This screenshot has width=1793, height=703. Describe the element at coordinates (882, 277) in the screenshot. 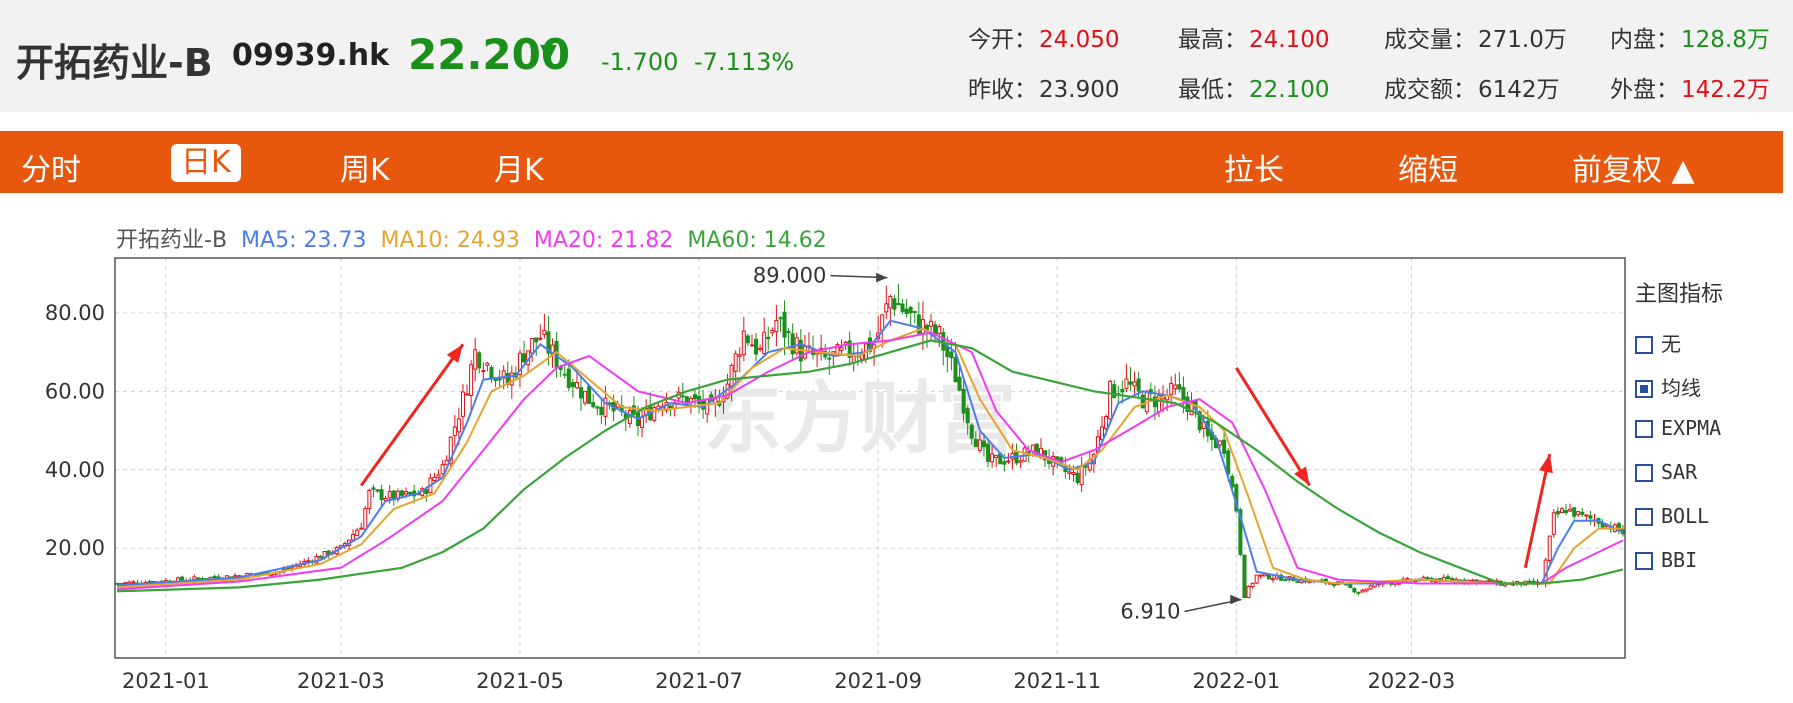

I see `arrow-head` at that location.